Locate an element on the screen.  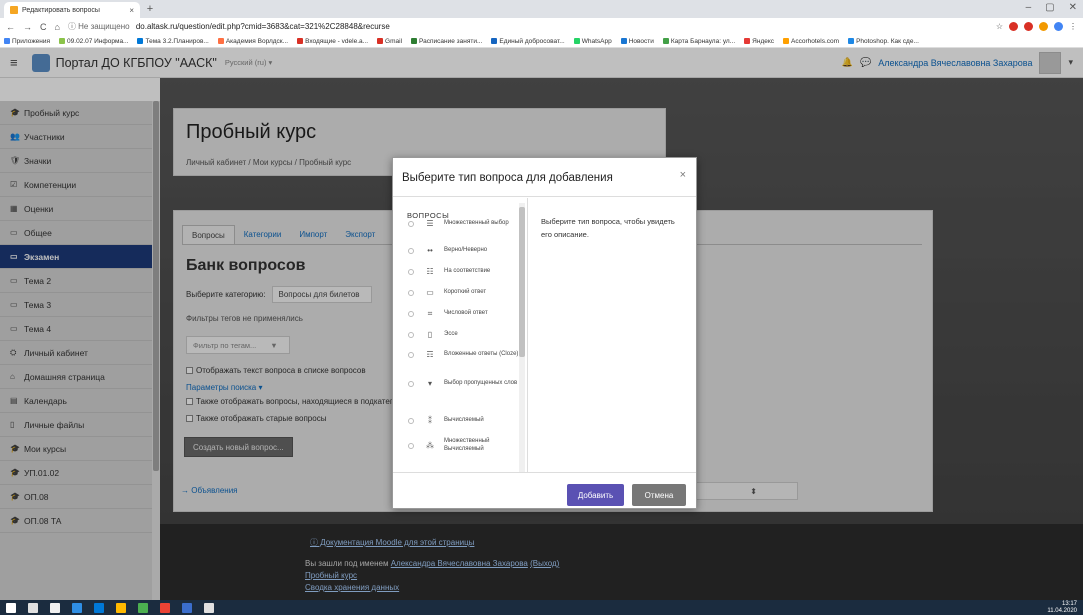
bookmark-item: Gmail is located at coordinates (389, 41).